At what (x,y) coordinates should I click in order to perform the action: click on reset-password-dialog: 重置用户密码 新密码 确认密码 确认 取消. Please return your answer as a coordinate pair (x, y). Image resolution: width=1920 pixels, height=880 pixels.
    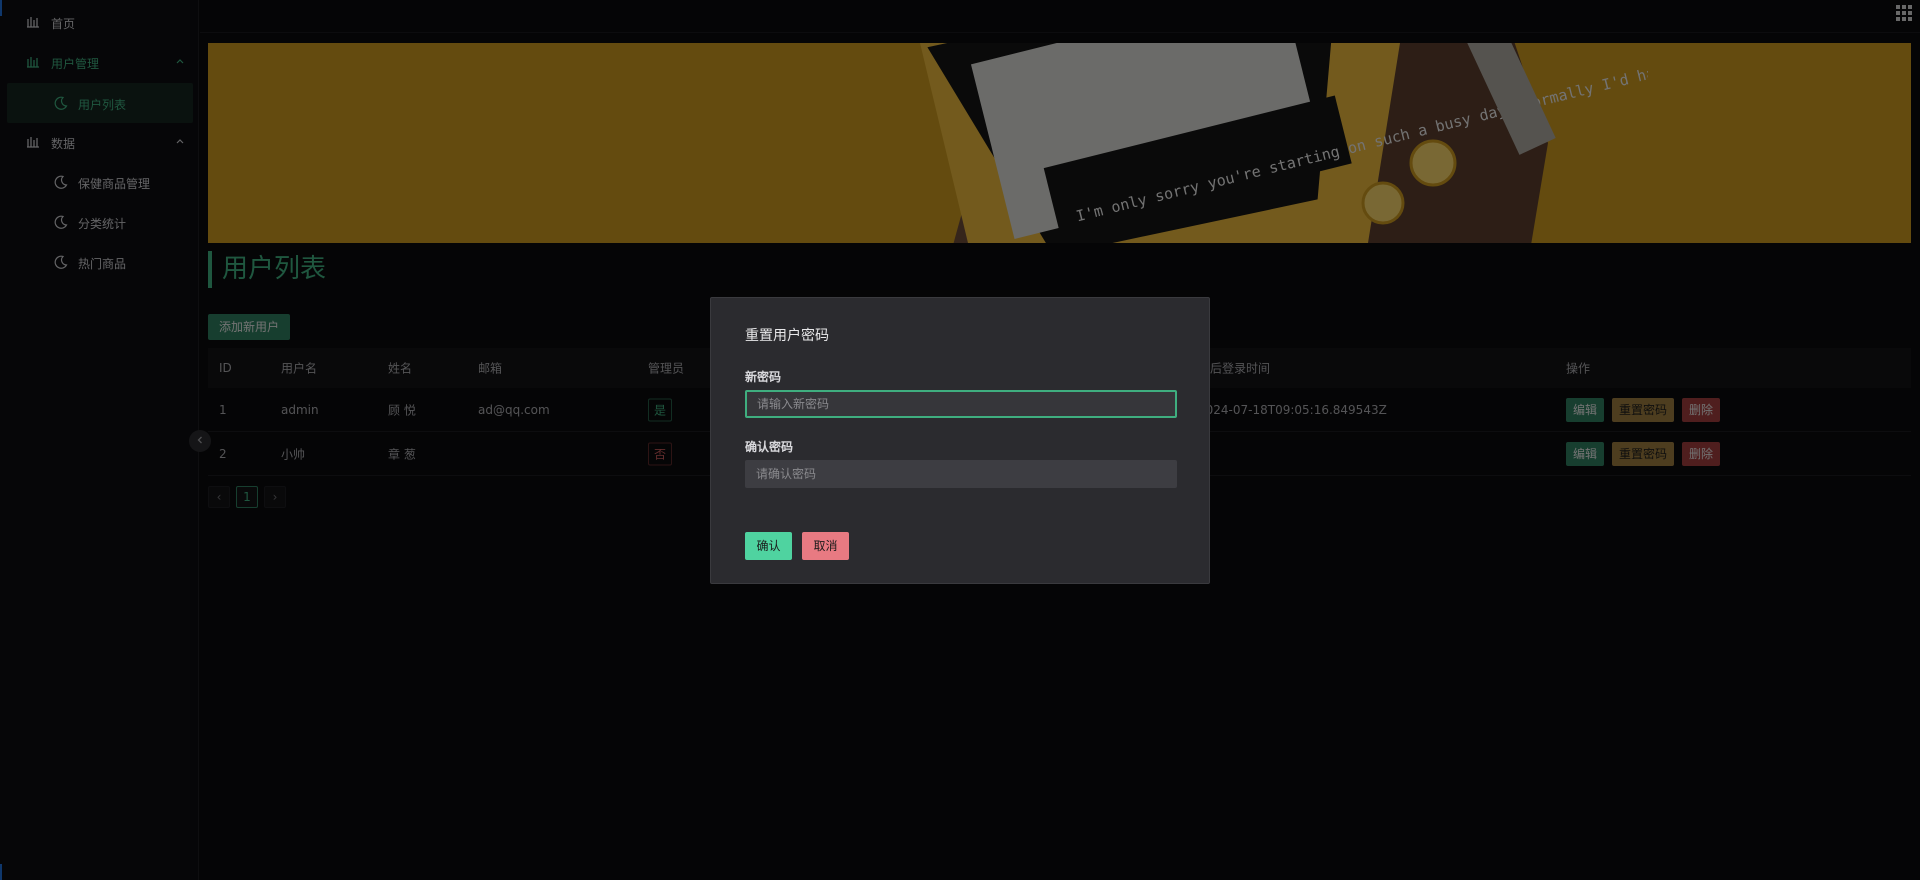
    Looking at the image, I should click on (960, 440).